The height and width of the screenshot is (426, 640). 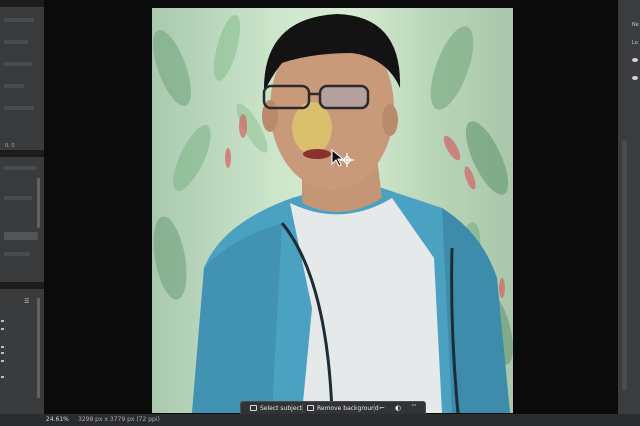 I want to click on select-subject-icon, so click(x=253, y=408).